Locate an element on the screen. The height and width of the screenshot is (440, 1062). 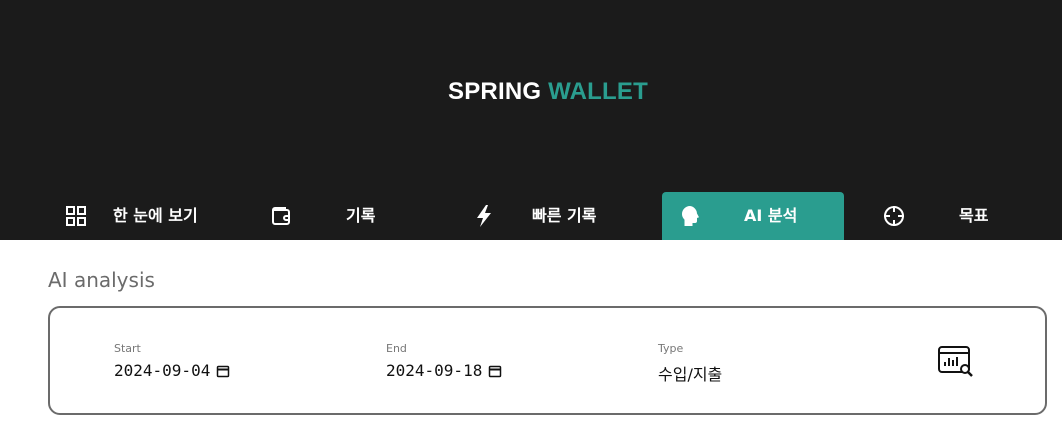
start-date-input: 2024-09-04 is located at coordinates (162, 370).